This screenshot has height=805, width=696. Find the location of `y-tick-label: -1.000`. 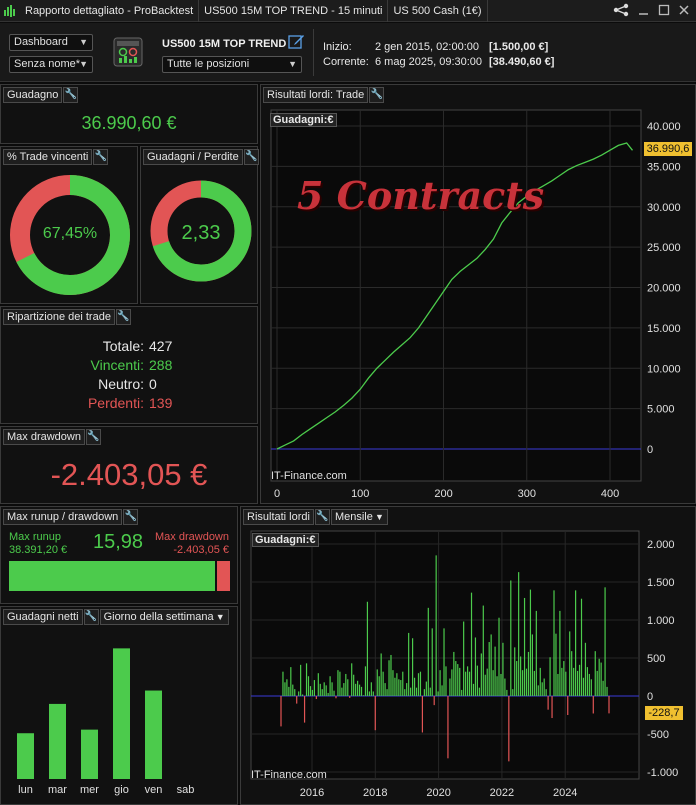

y-tick-label: -1.000 is located at coordinates (662, 773).